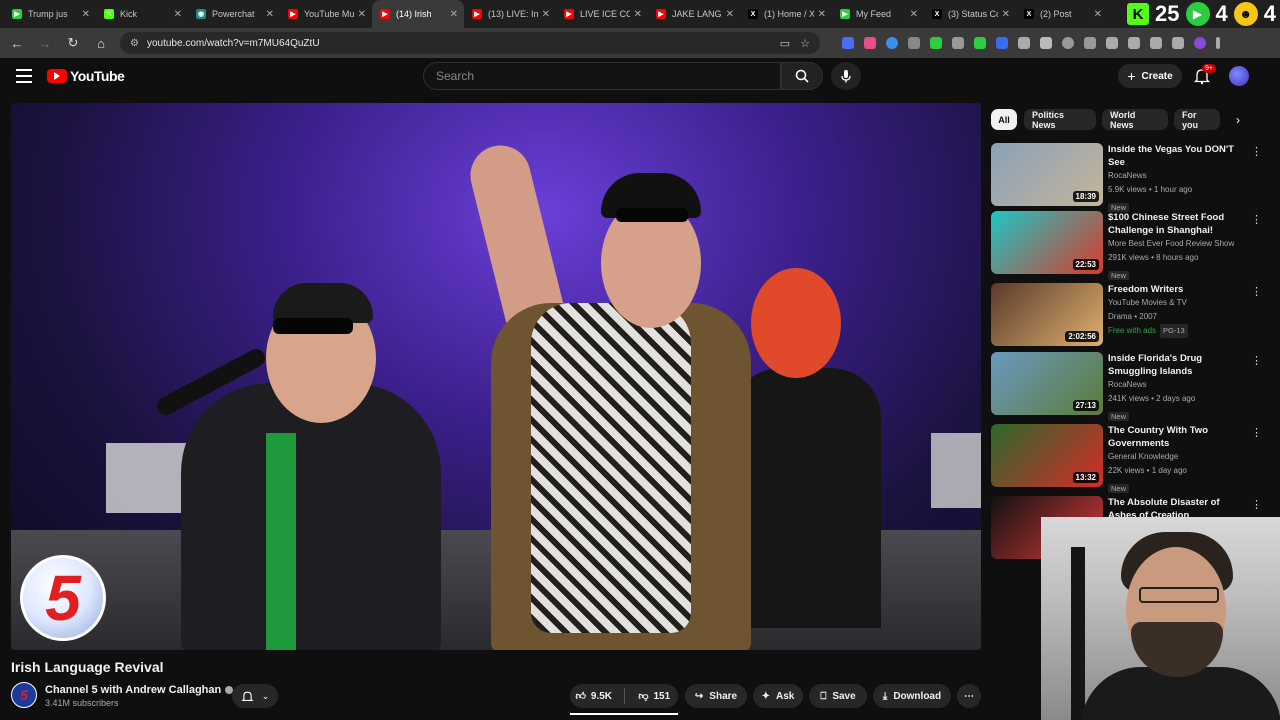 Image resolution: width=1280 pixels, height=720 pixels. What do you see at coordinates (142, 14) in the screenshot?
I see `browser-tab: K Kick ✕` at bounding box center [142, 14].